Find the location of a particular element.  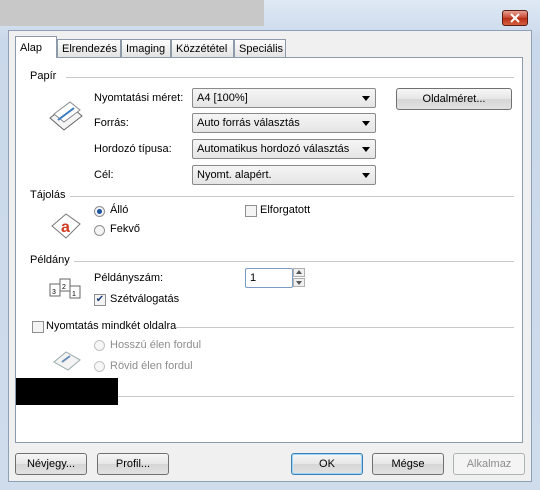

source-label: Forrás: is located at coordinates (111, 123).